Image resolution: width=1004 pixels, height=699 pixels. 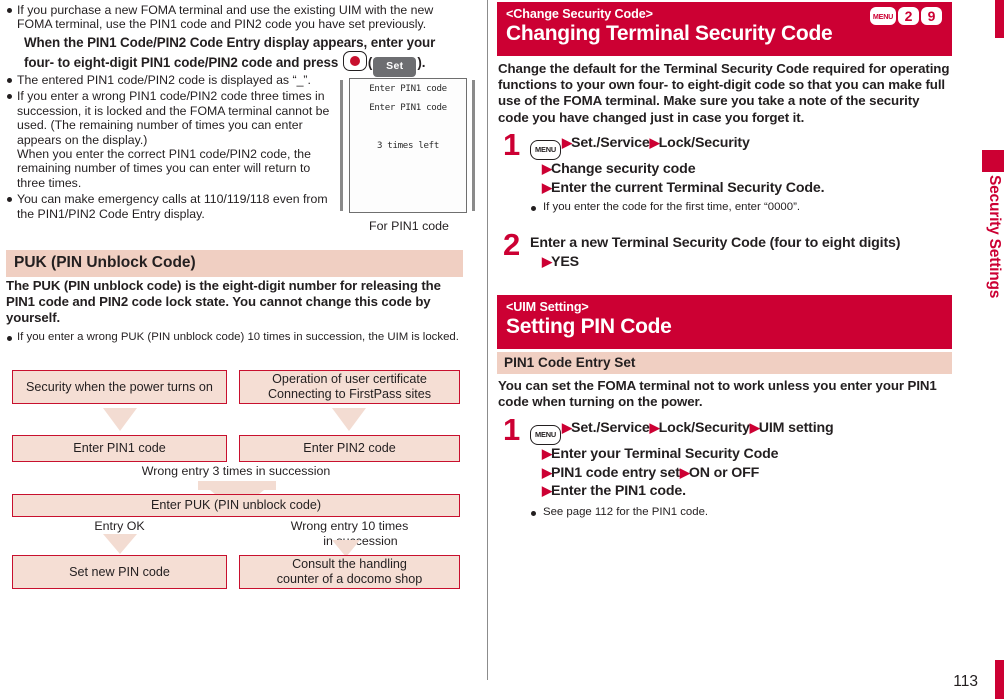 I want to click on flow-label-wrong10-line-1: Wrong entry 10 times, so click(x=349, y=526).